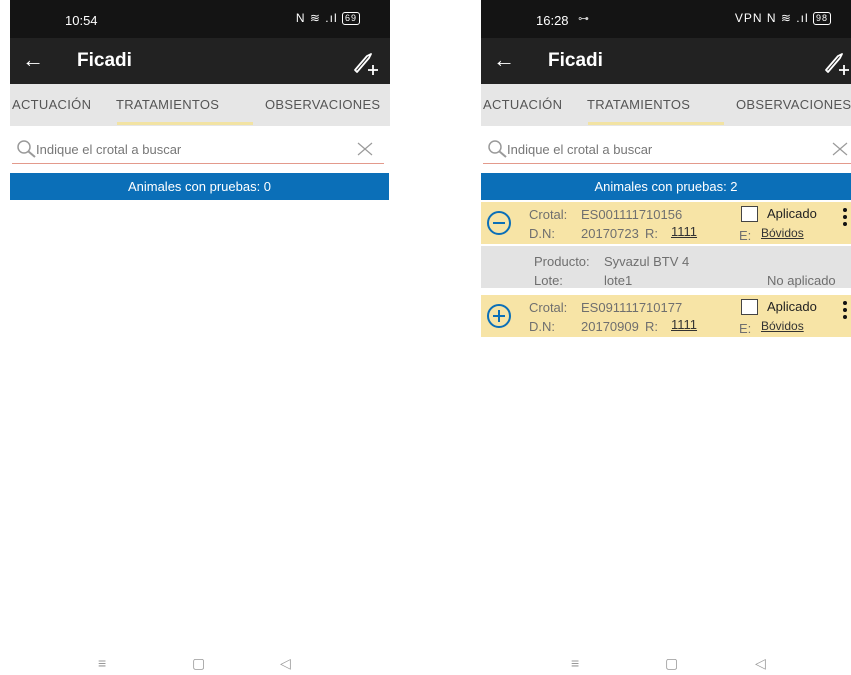 The image size is (851, 675). Describe the element at coordinates (200, 19) in the screenshot. I see `status-bar: 10:54 N ≋ .ıl 69` at that location.